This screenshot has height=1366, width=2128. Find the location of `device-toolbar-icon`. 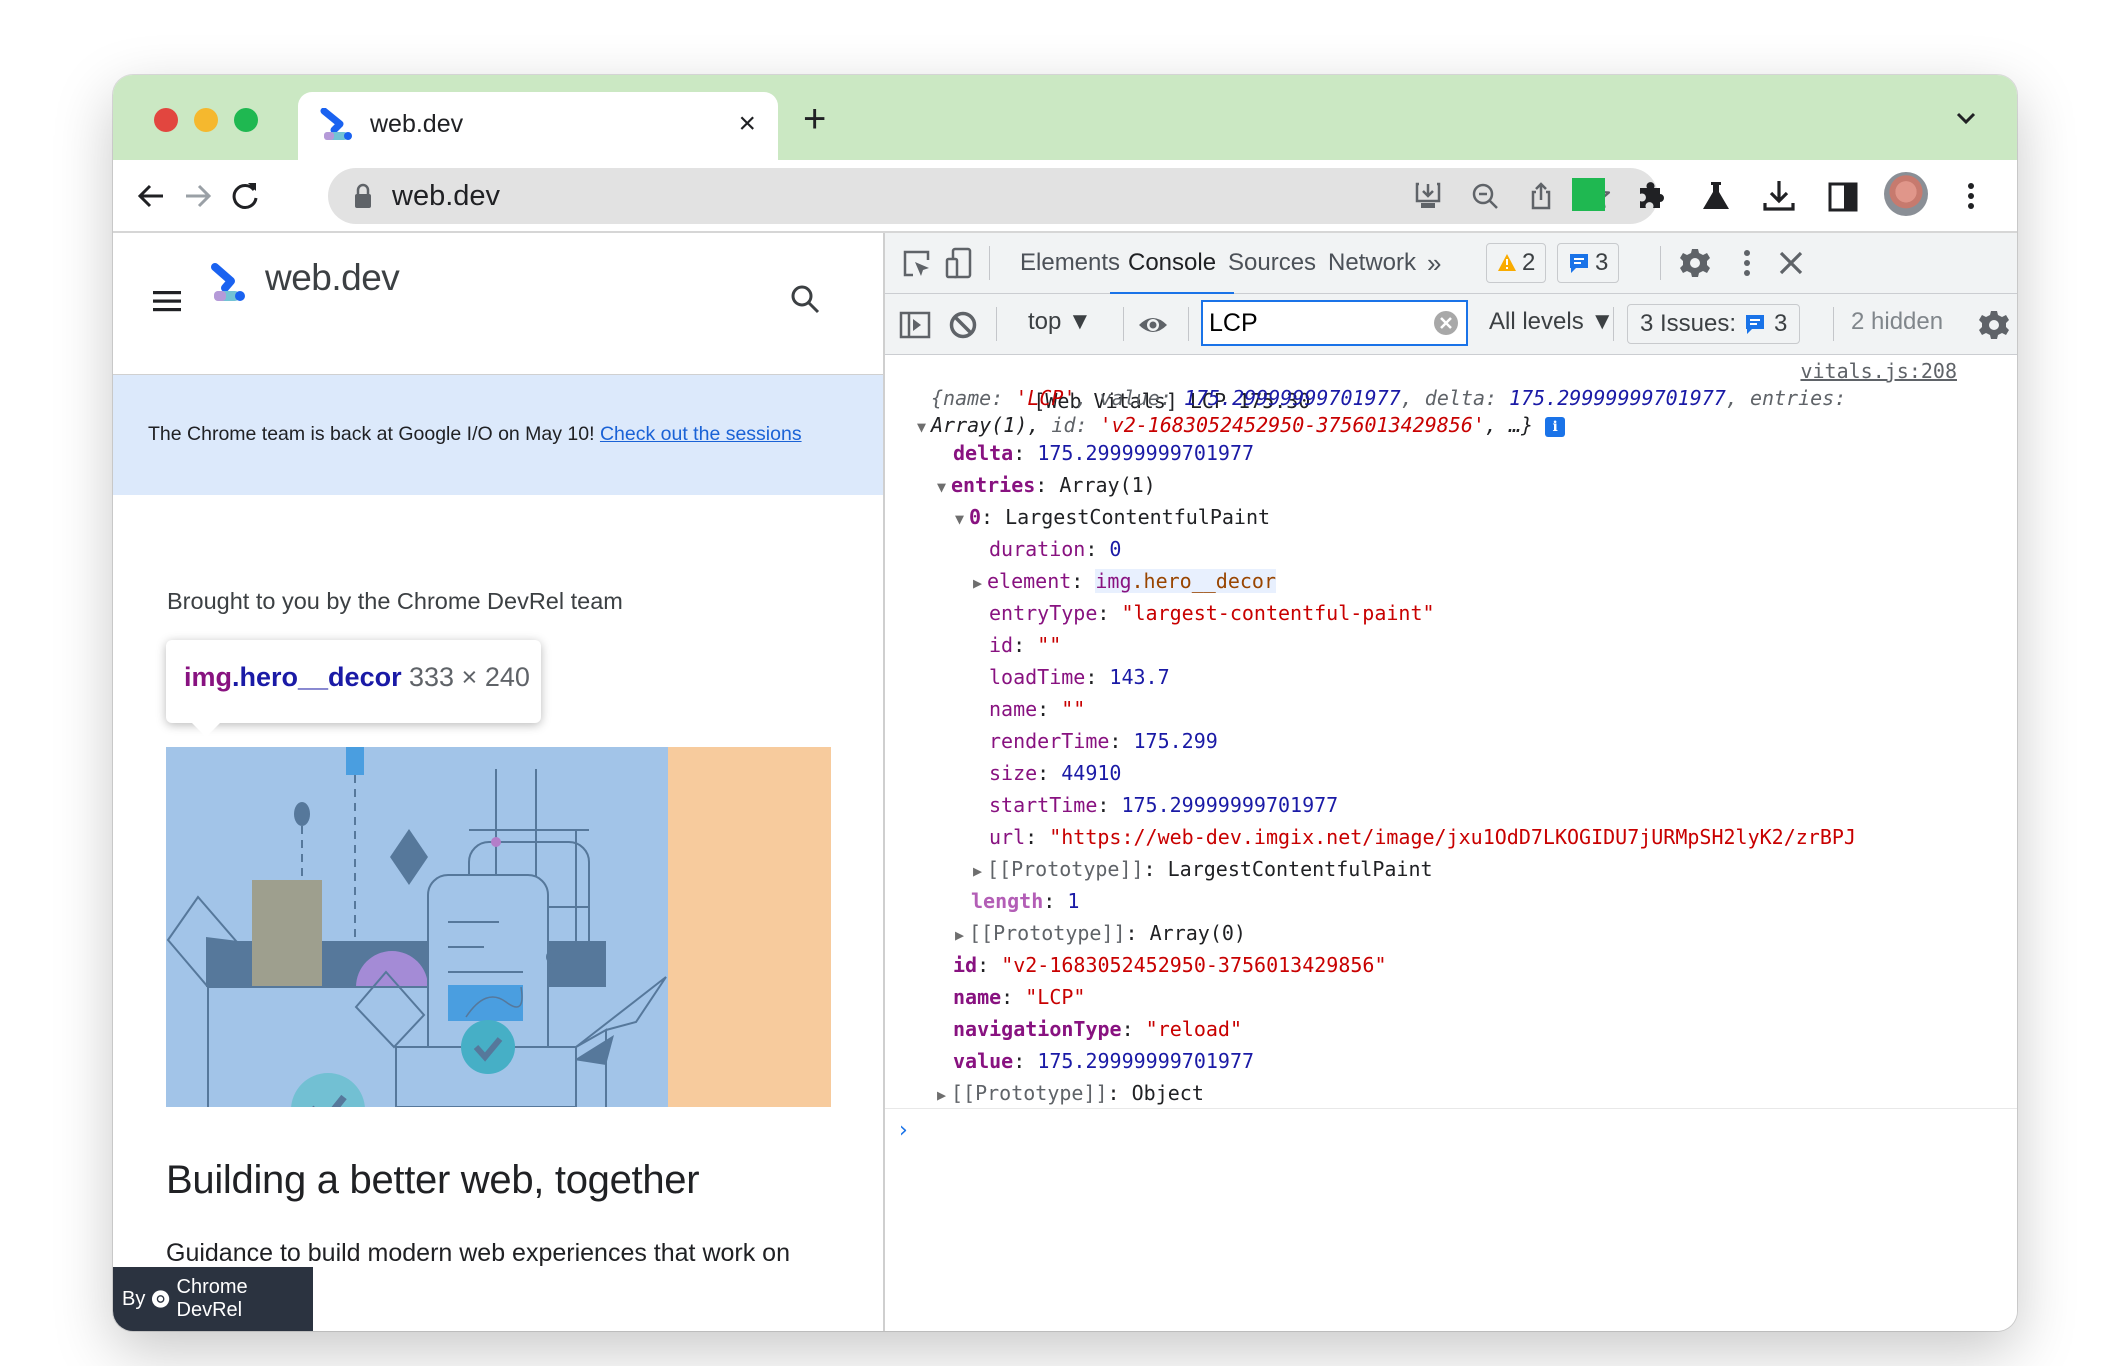

device-toolbar-icon is located at coordinates (959, 263).